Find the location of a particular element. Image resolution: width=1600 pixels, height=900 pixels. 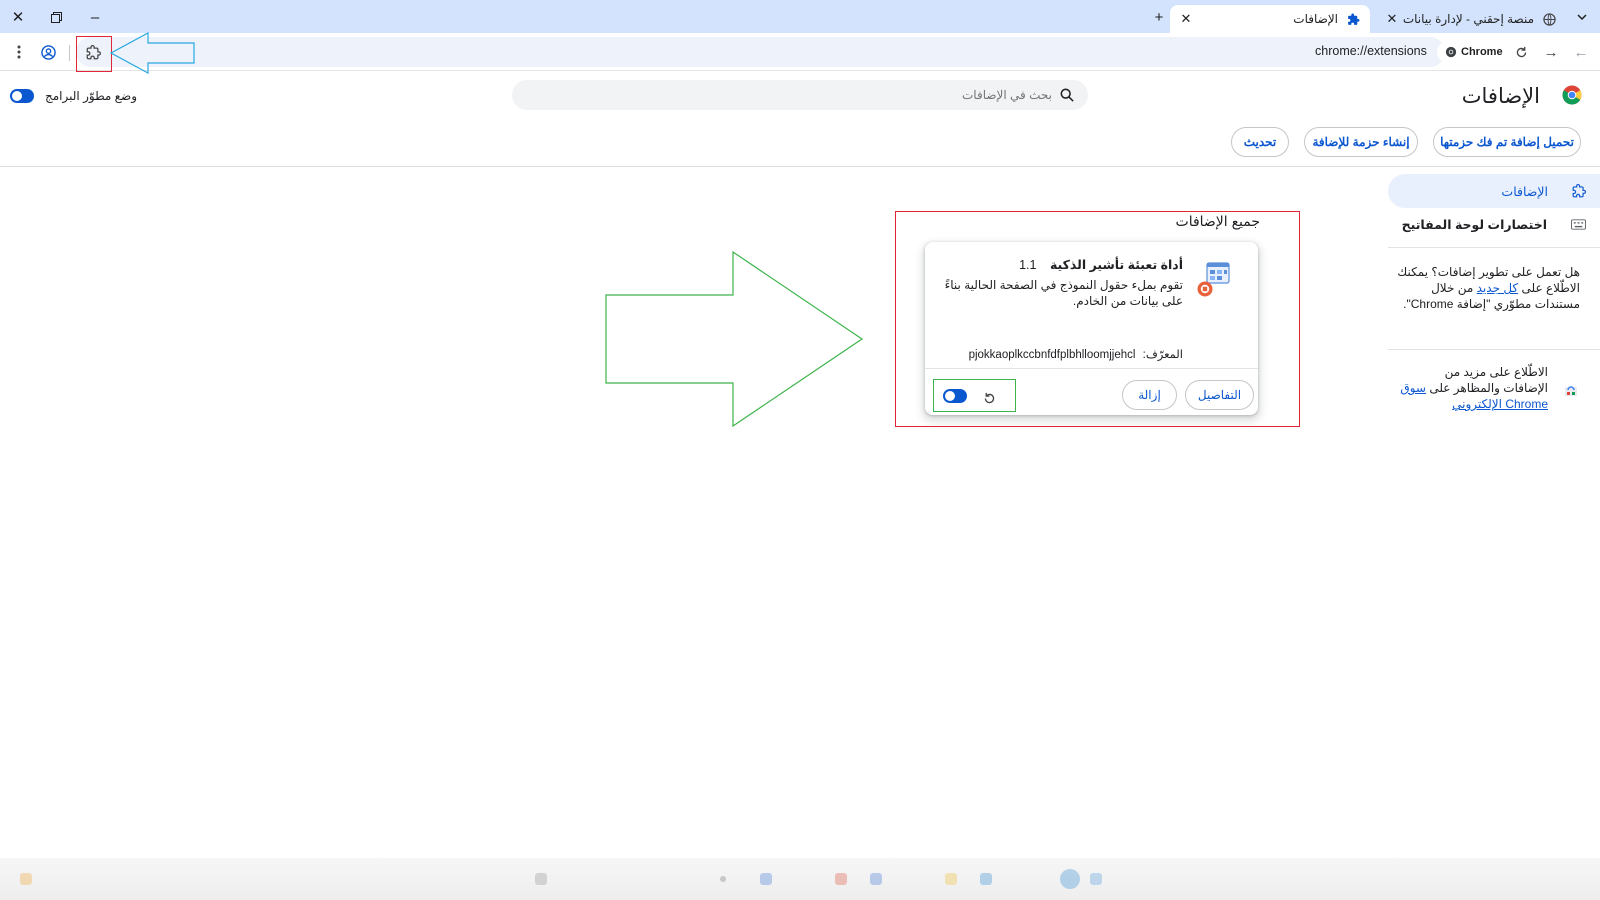

tab-search-button is located at coordinates (1582, 17).